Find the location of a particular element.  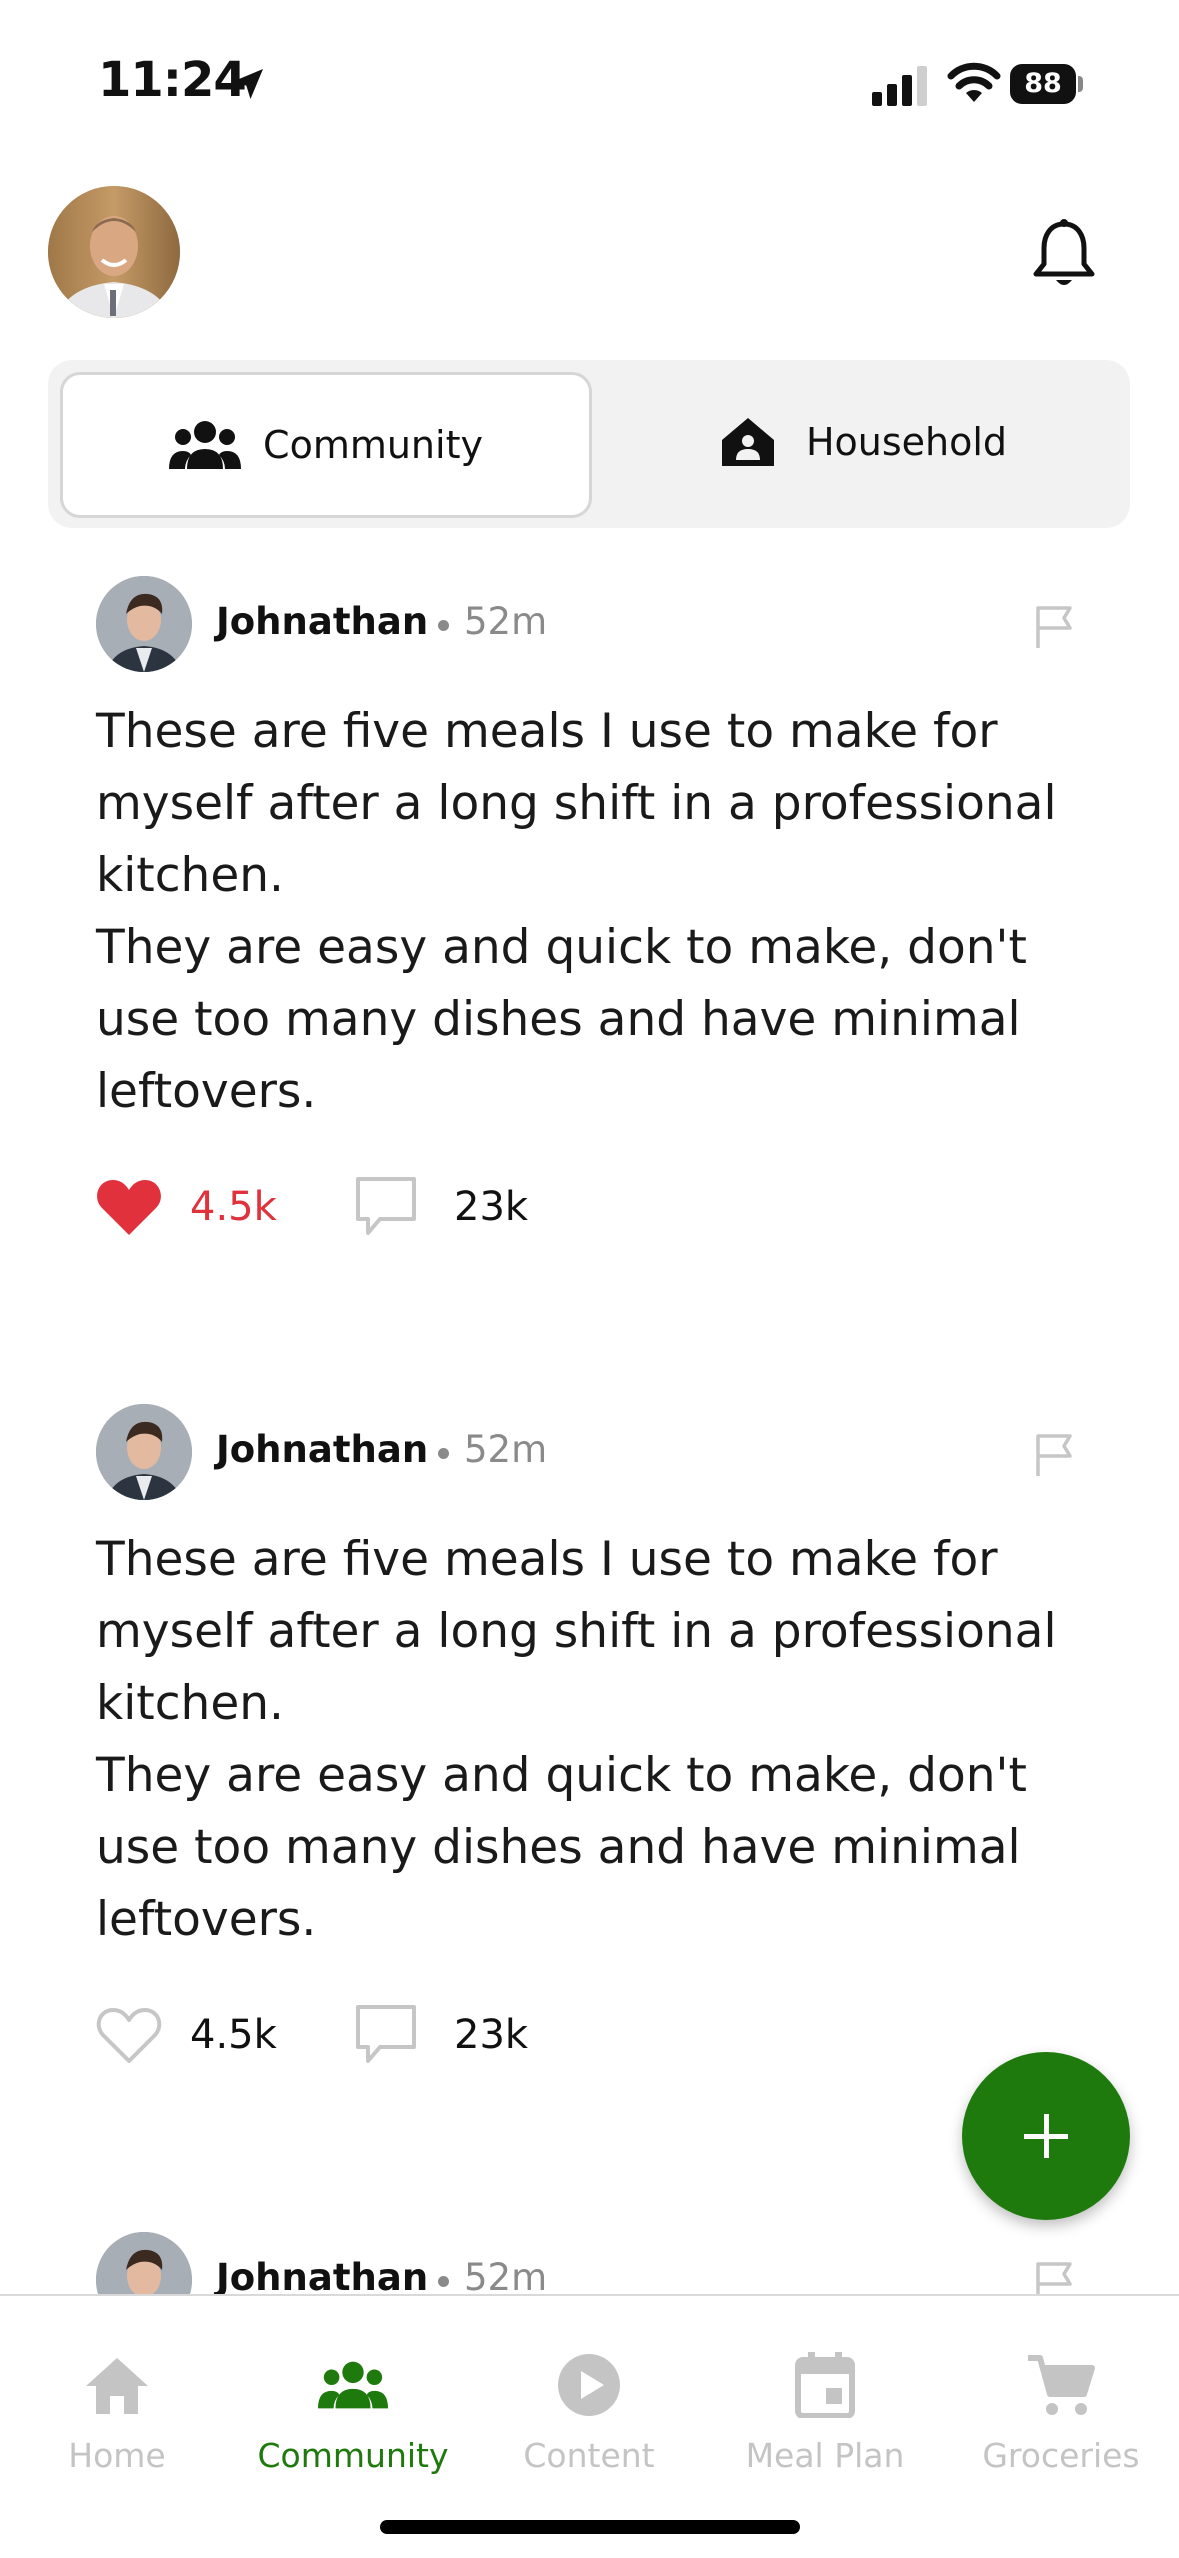

location-arrow-icon is located at coordinates (248, 84).